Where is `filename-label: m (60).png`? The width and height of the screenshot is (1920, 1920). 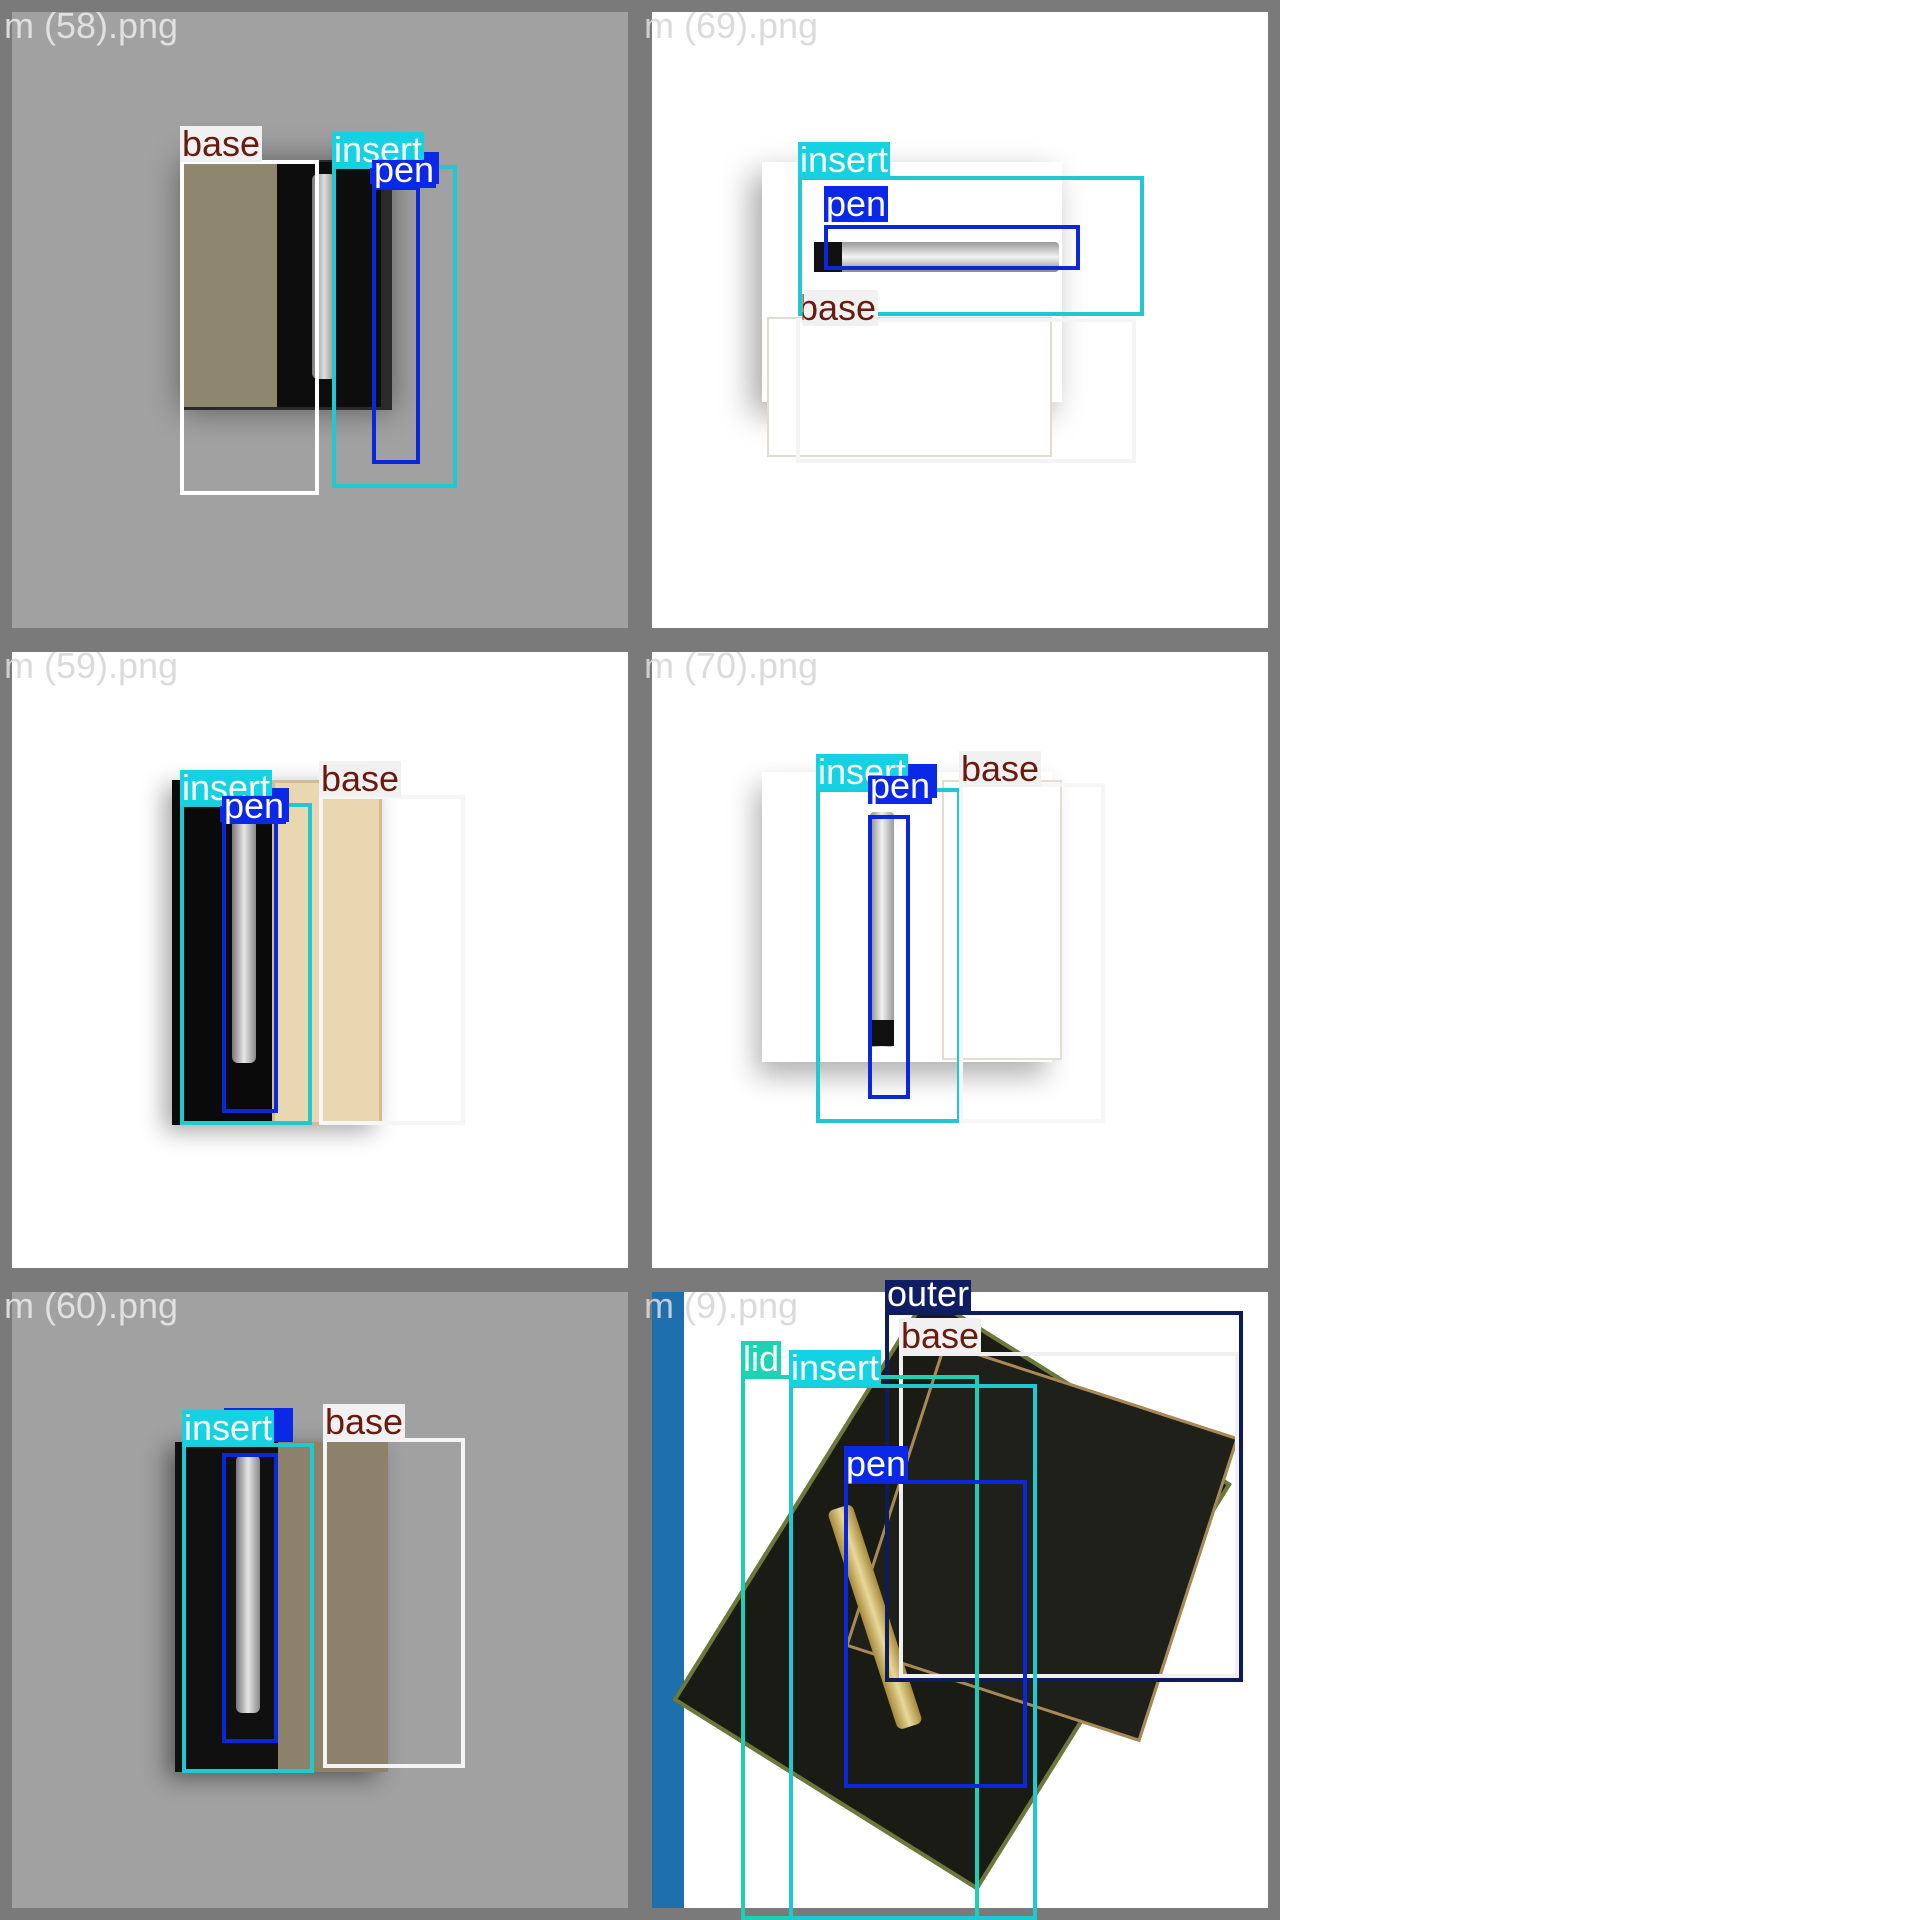 filename-label: m (60).png is located at coordinates (91, 1305).